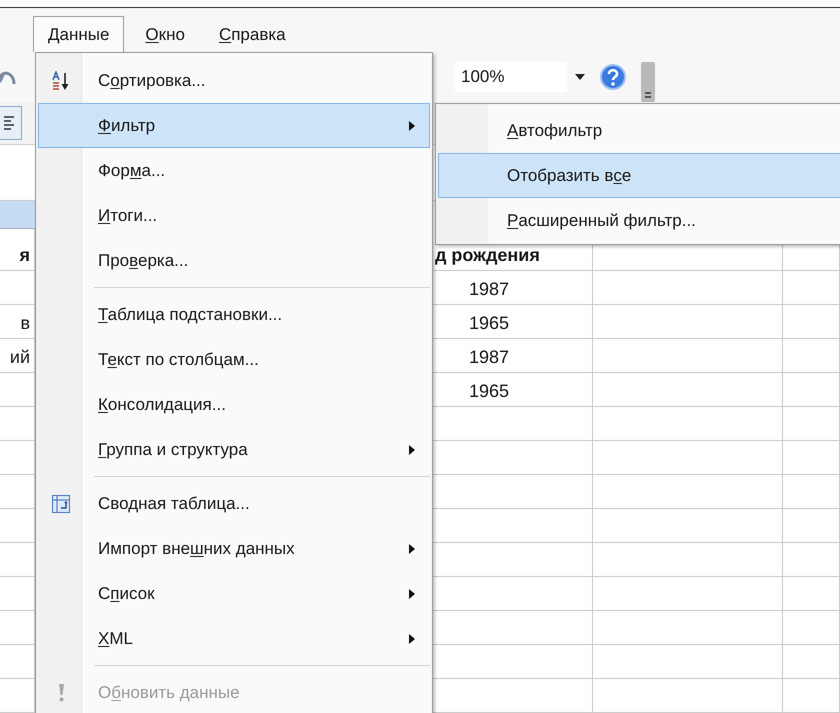 This screenshot has height=713, width=840. Describe the element at coordinates (639, 130) in the screenshot. I see `menu-item: Автофильтр` at that location.